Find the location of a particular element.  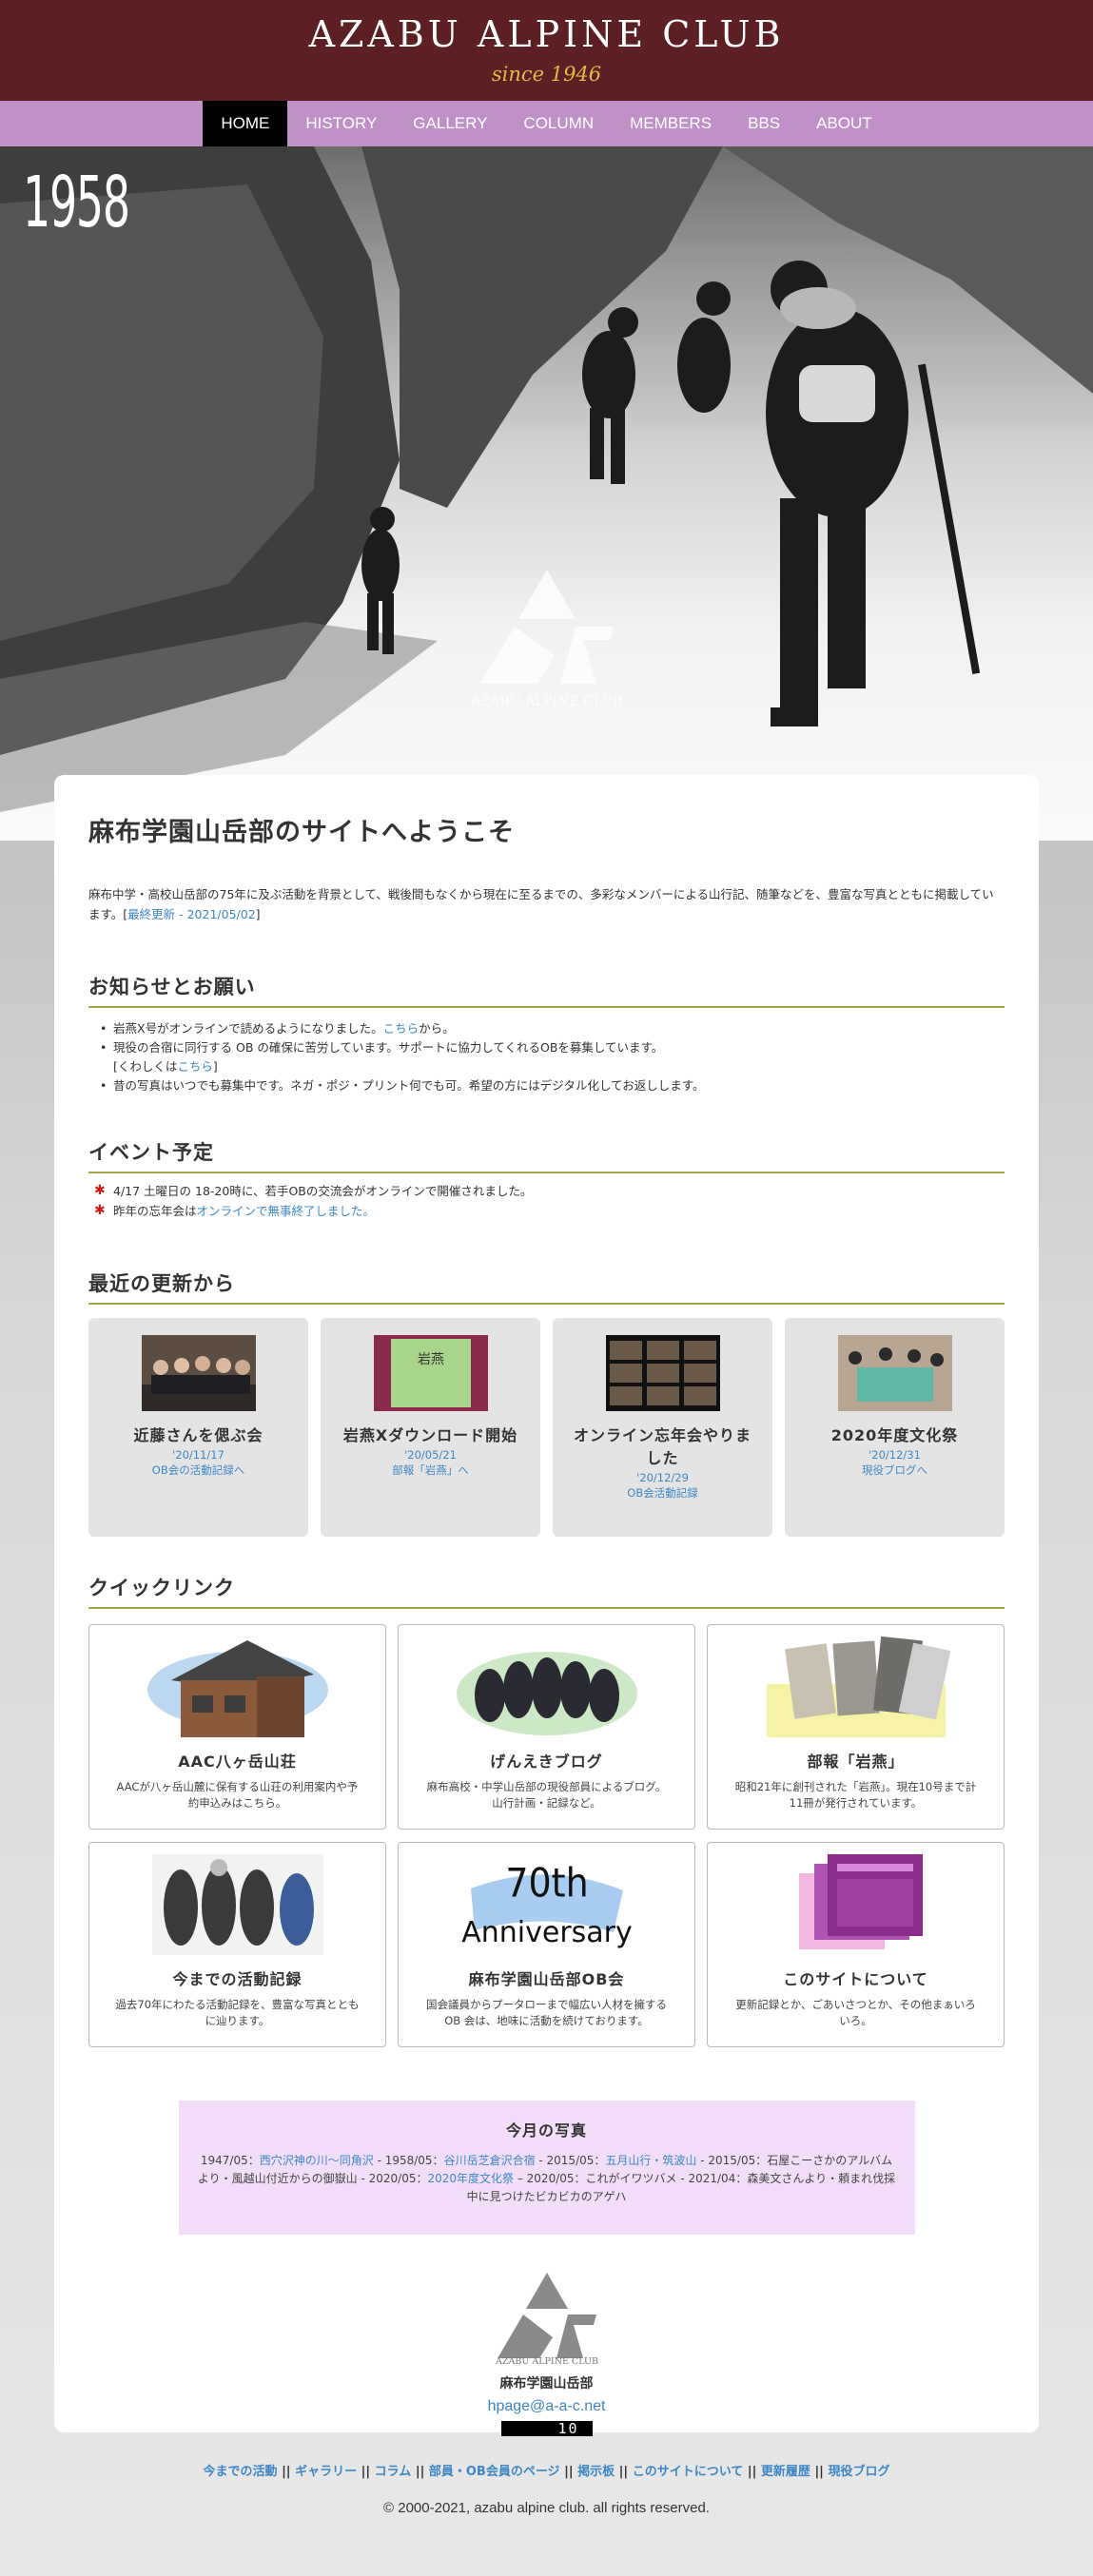

monthly-photo-title: 今月の写真 is located at coordinates (546, 2130).